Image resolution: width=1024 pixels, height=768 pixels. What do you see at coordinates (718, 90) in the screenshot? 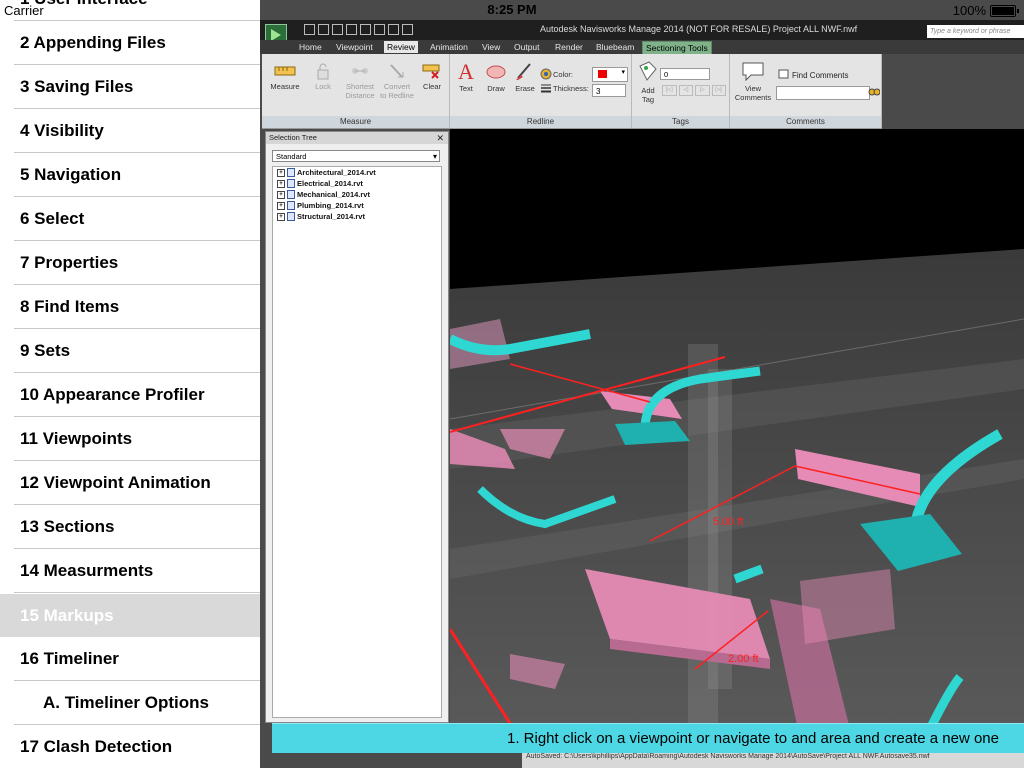
I see `last-tag-icon: ▷|` at bounding box center [718, 90].